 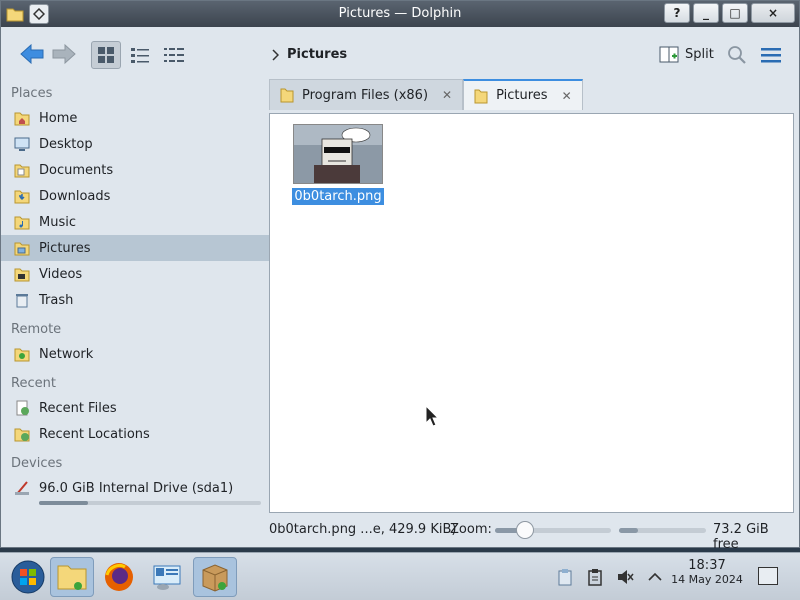 What do you see at coordinates (66, 144) in the screenshot?
I see `sidebar-item-label: Desktop` at bounding box center [66, 144].